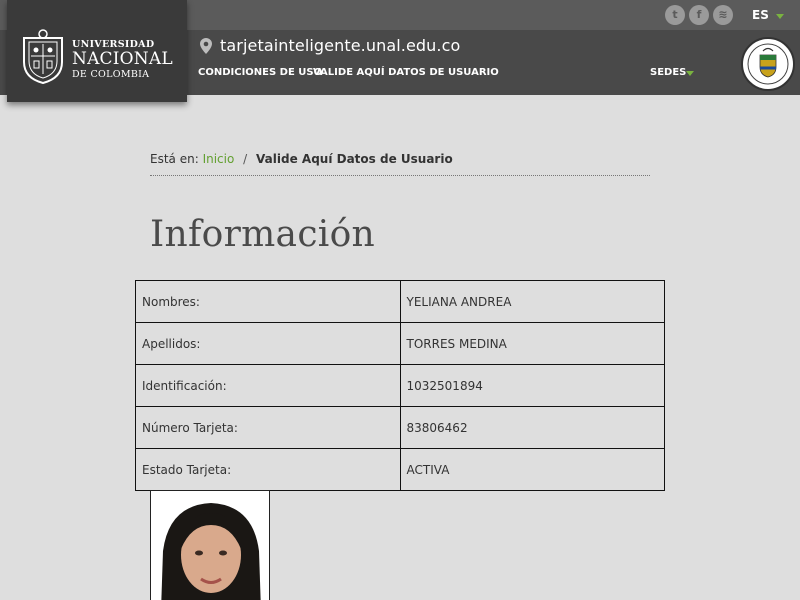 This screenshot has width=800, height=600. I want to click on user-photo, so click(210, 545).